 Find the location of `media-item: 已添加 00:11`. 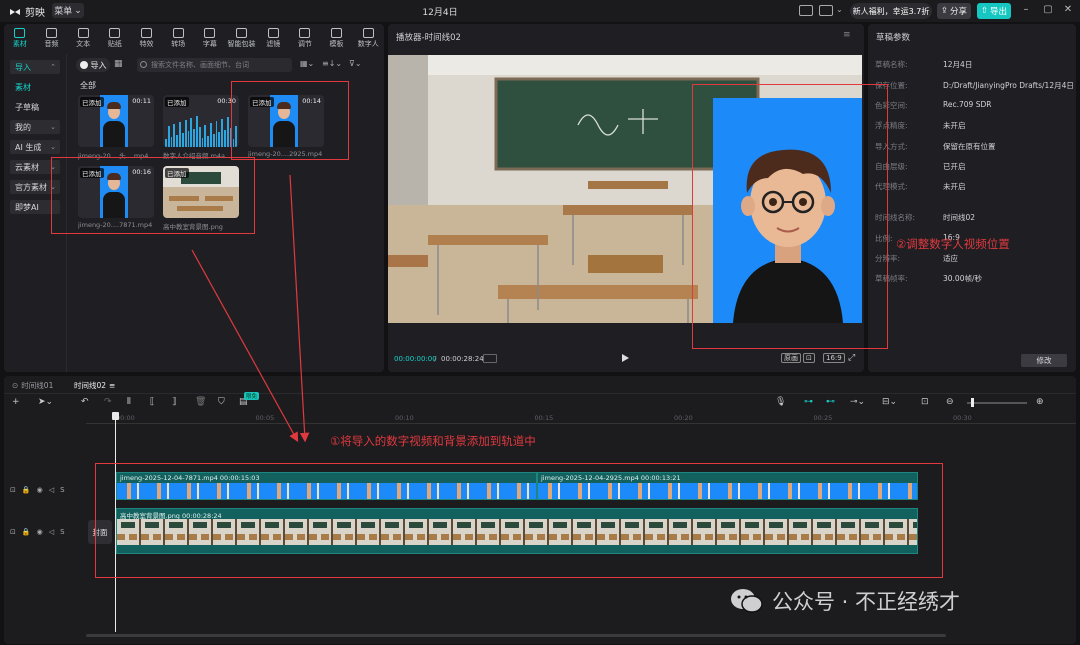

media-item: 已添加 00:11 is located at coordinates (116, 121).